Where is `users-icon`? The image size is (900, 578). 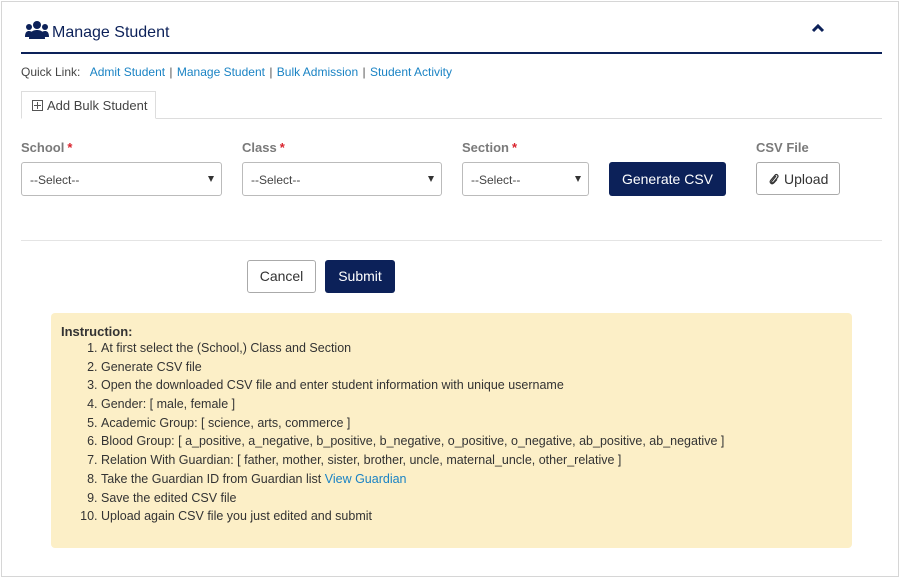
users-icon is located at coordinates (37, 30).